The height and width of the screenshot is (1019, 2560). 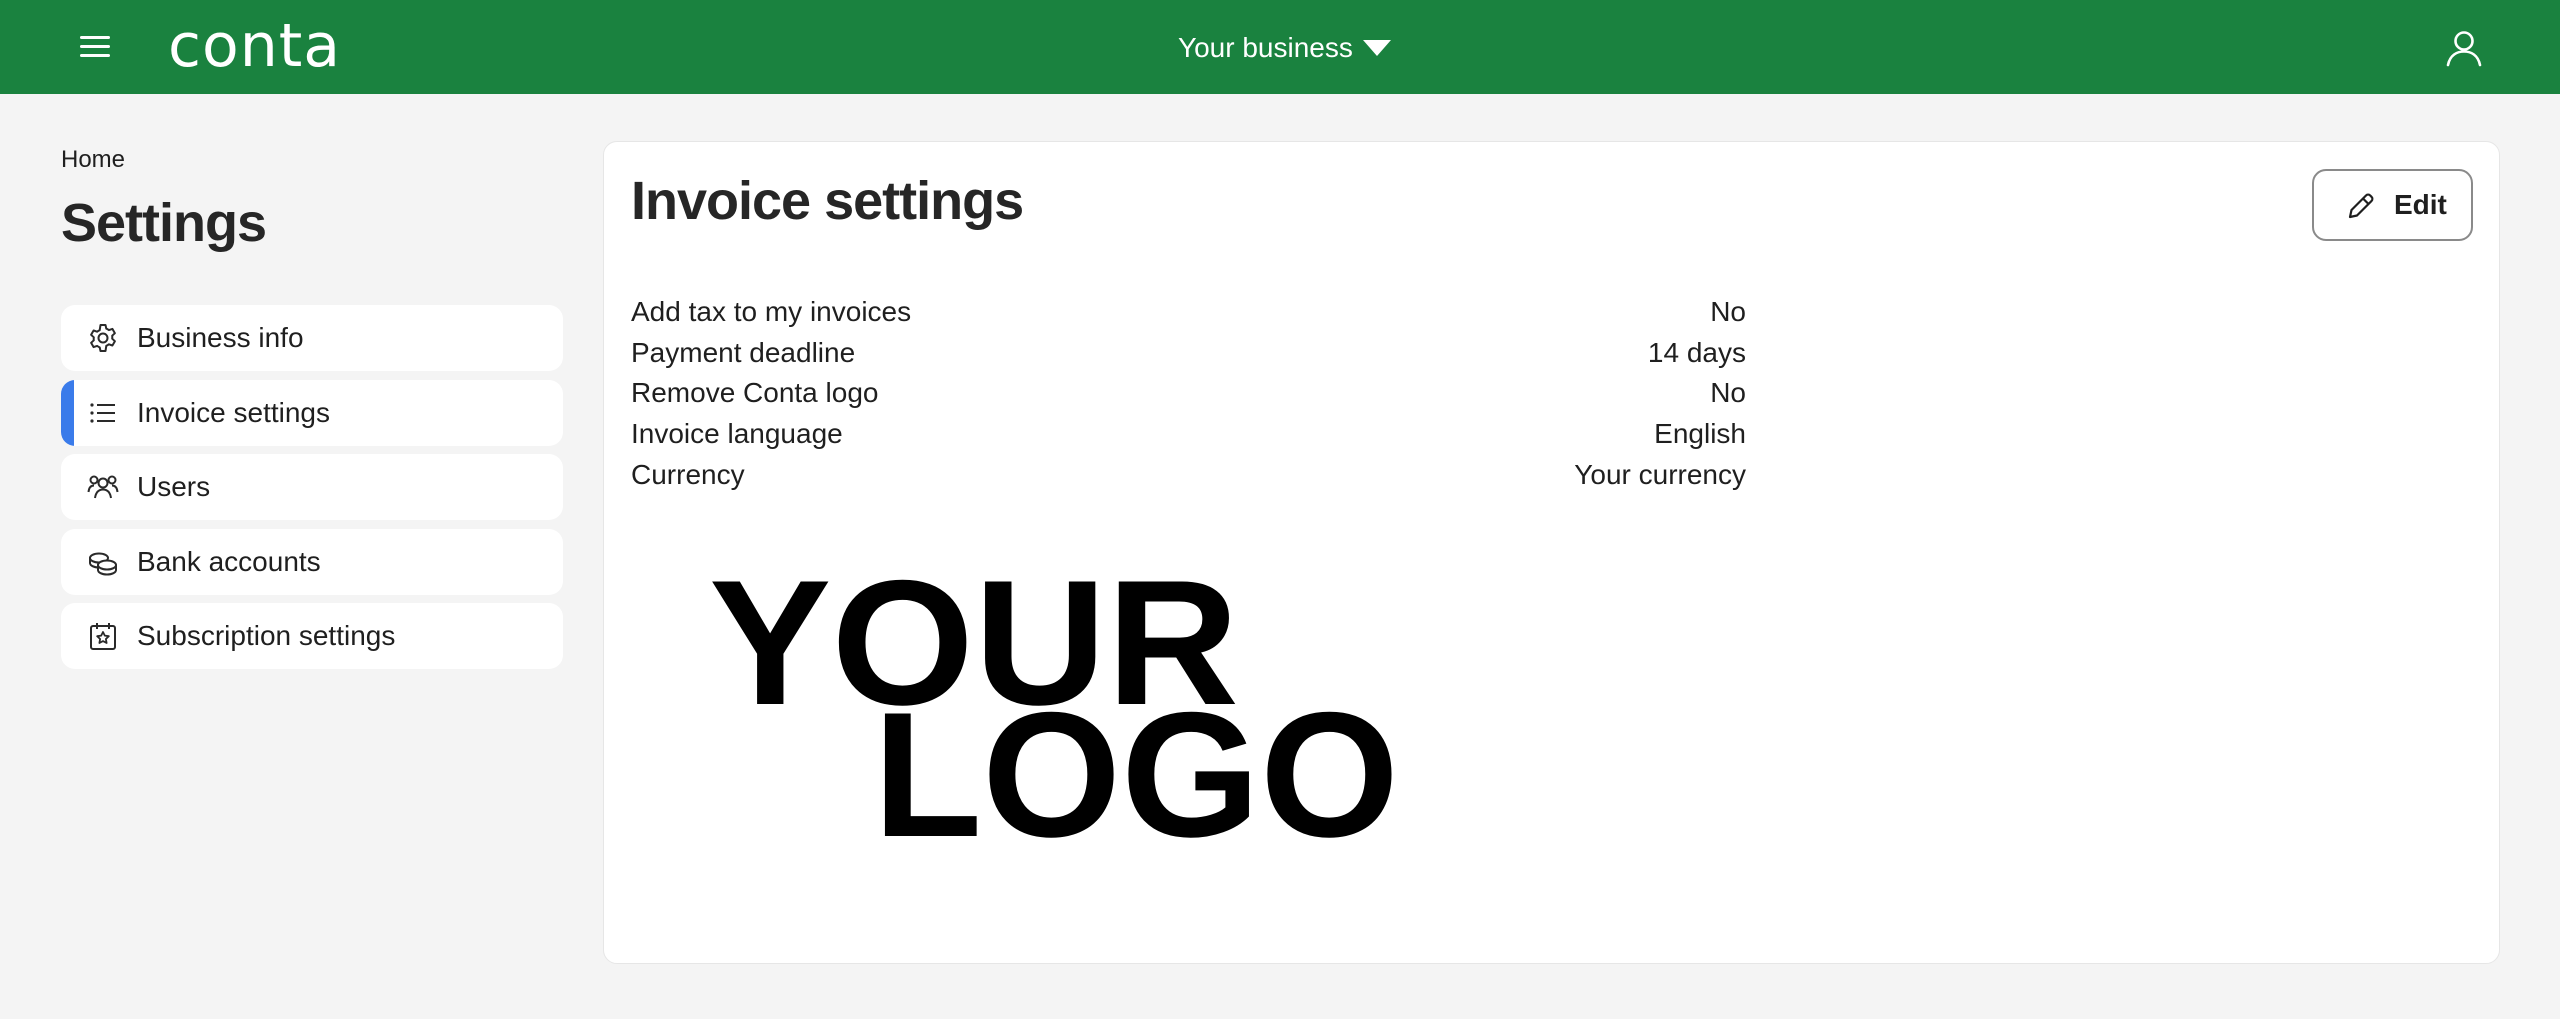 What do you see at coordinates (102, 412) in the screenshot?
I see `list-icon` at bounding box center [102, 412].